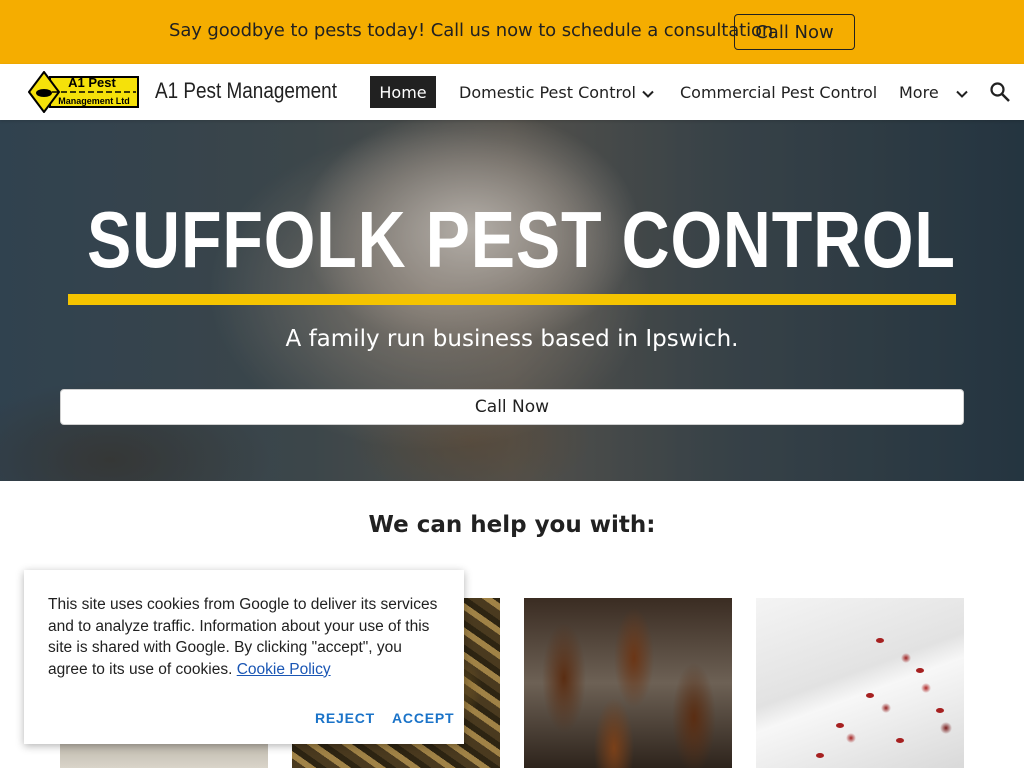  Describe the element at coordinates (512, 407) in the screenshot. I see `hero-call-now-button: Call Now` at that location.